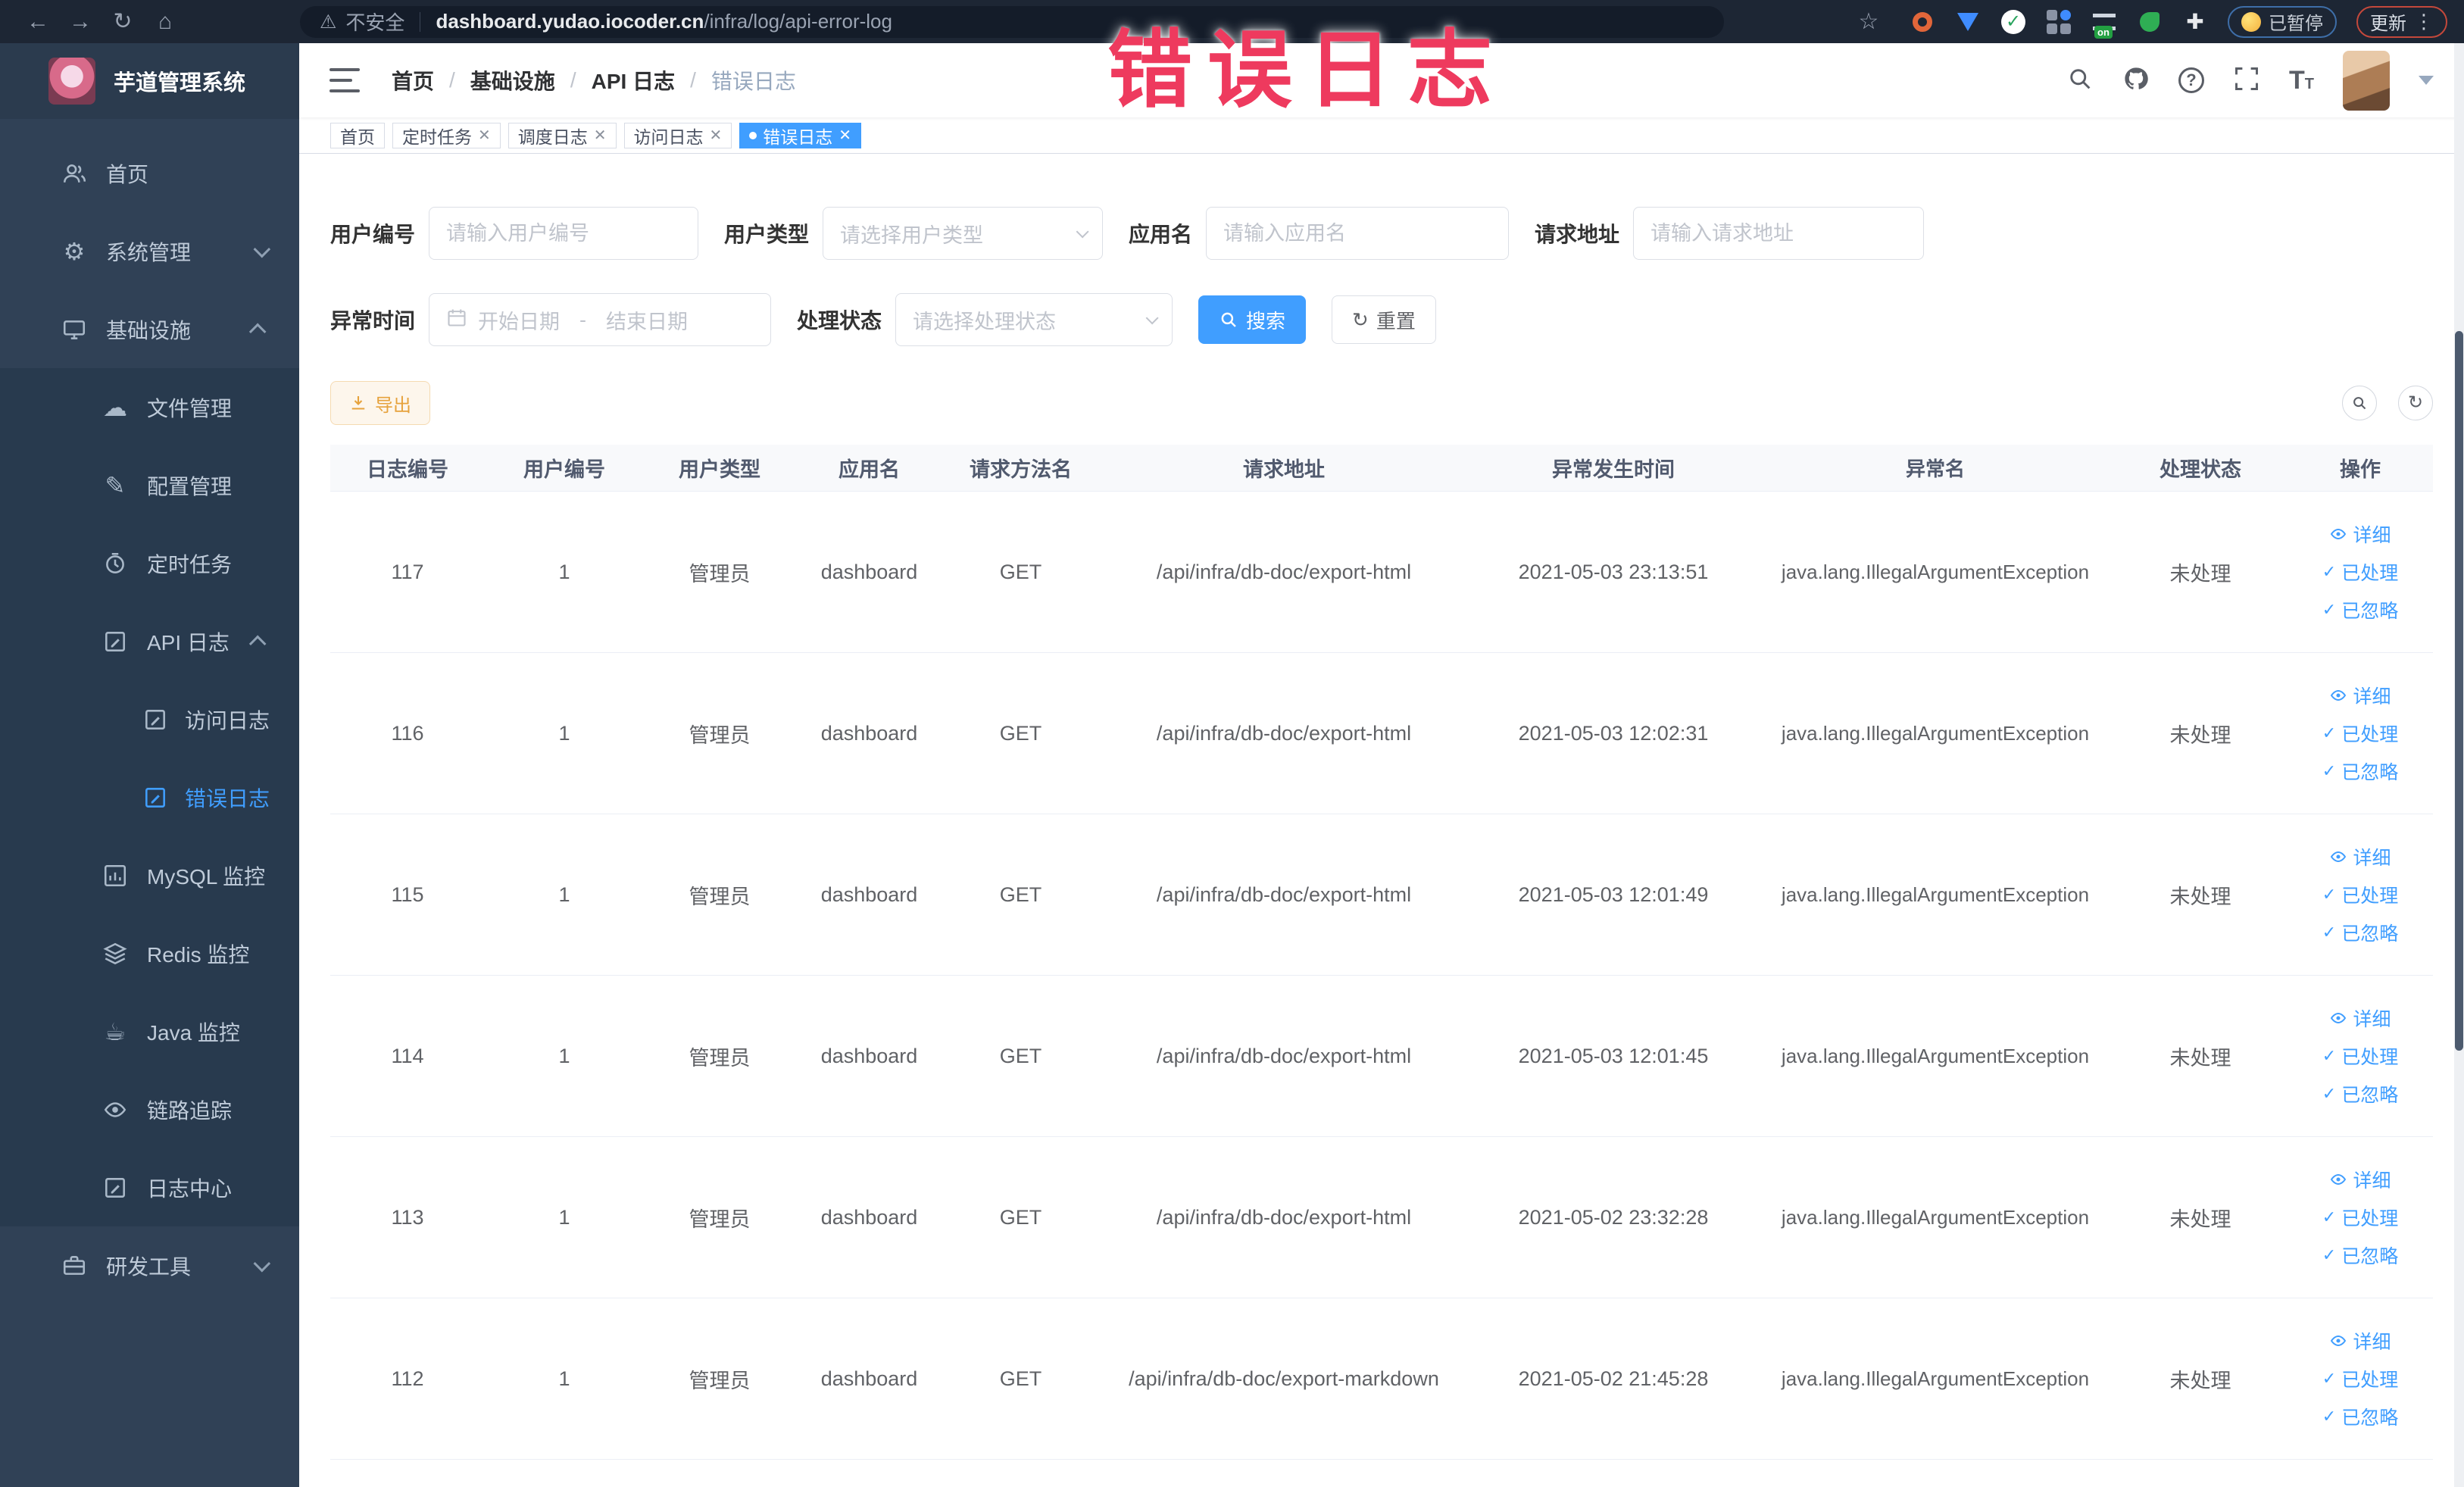  I want to click on eye-icon, so click(115, 1110).